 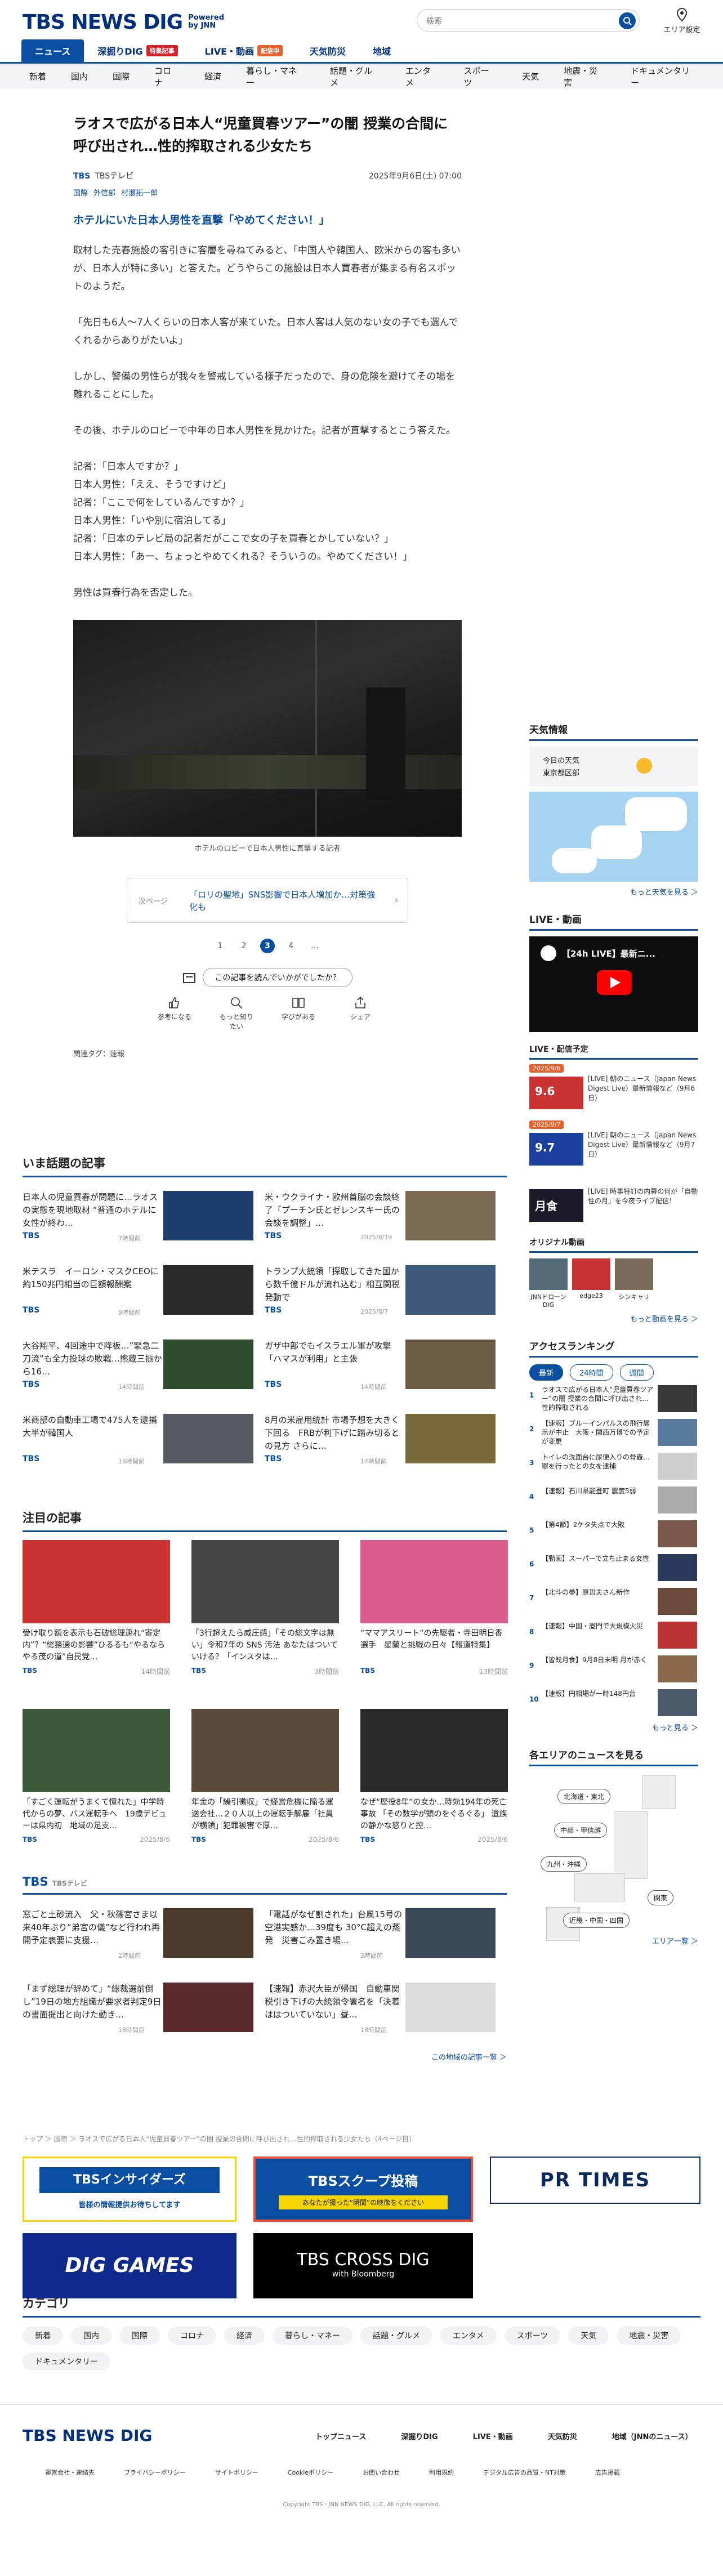 What do you see at coordinates (607, 2472) in the screenshot?
I see `footer-link: 広告掲載` at bounding box center [607, 2472].